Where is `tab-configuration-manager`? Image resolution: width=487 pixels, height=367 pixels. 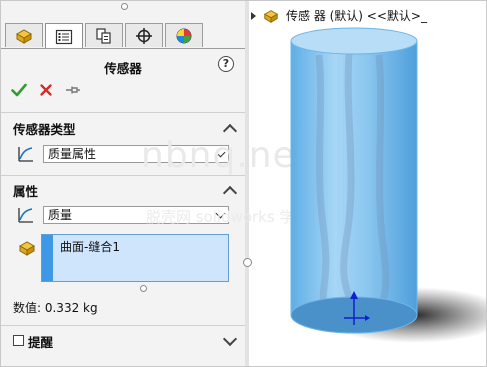 tab-configuration-manager is located at coordinates (104, 35).